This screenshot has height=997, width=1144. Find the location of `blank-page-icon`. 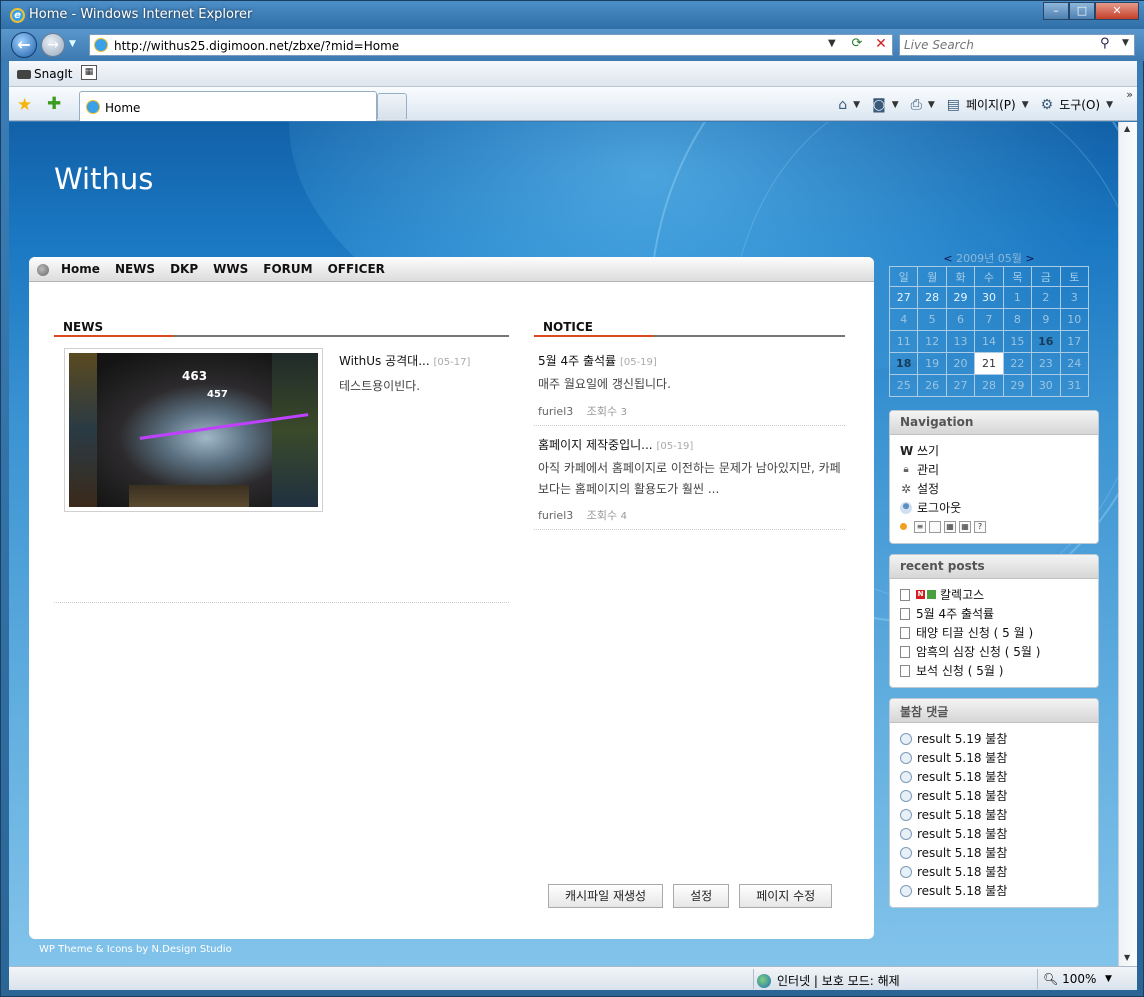

blank-page-icon is located at coordinates (935, 526).